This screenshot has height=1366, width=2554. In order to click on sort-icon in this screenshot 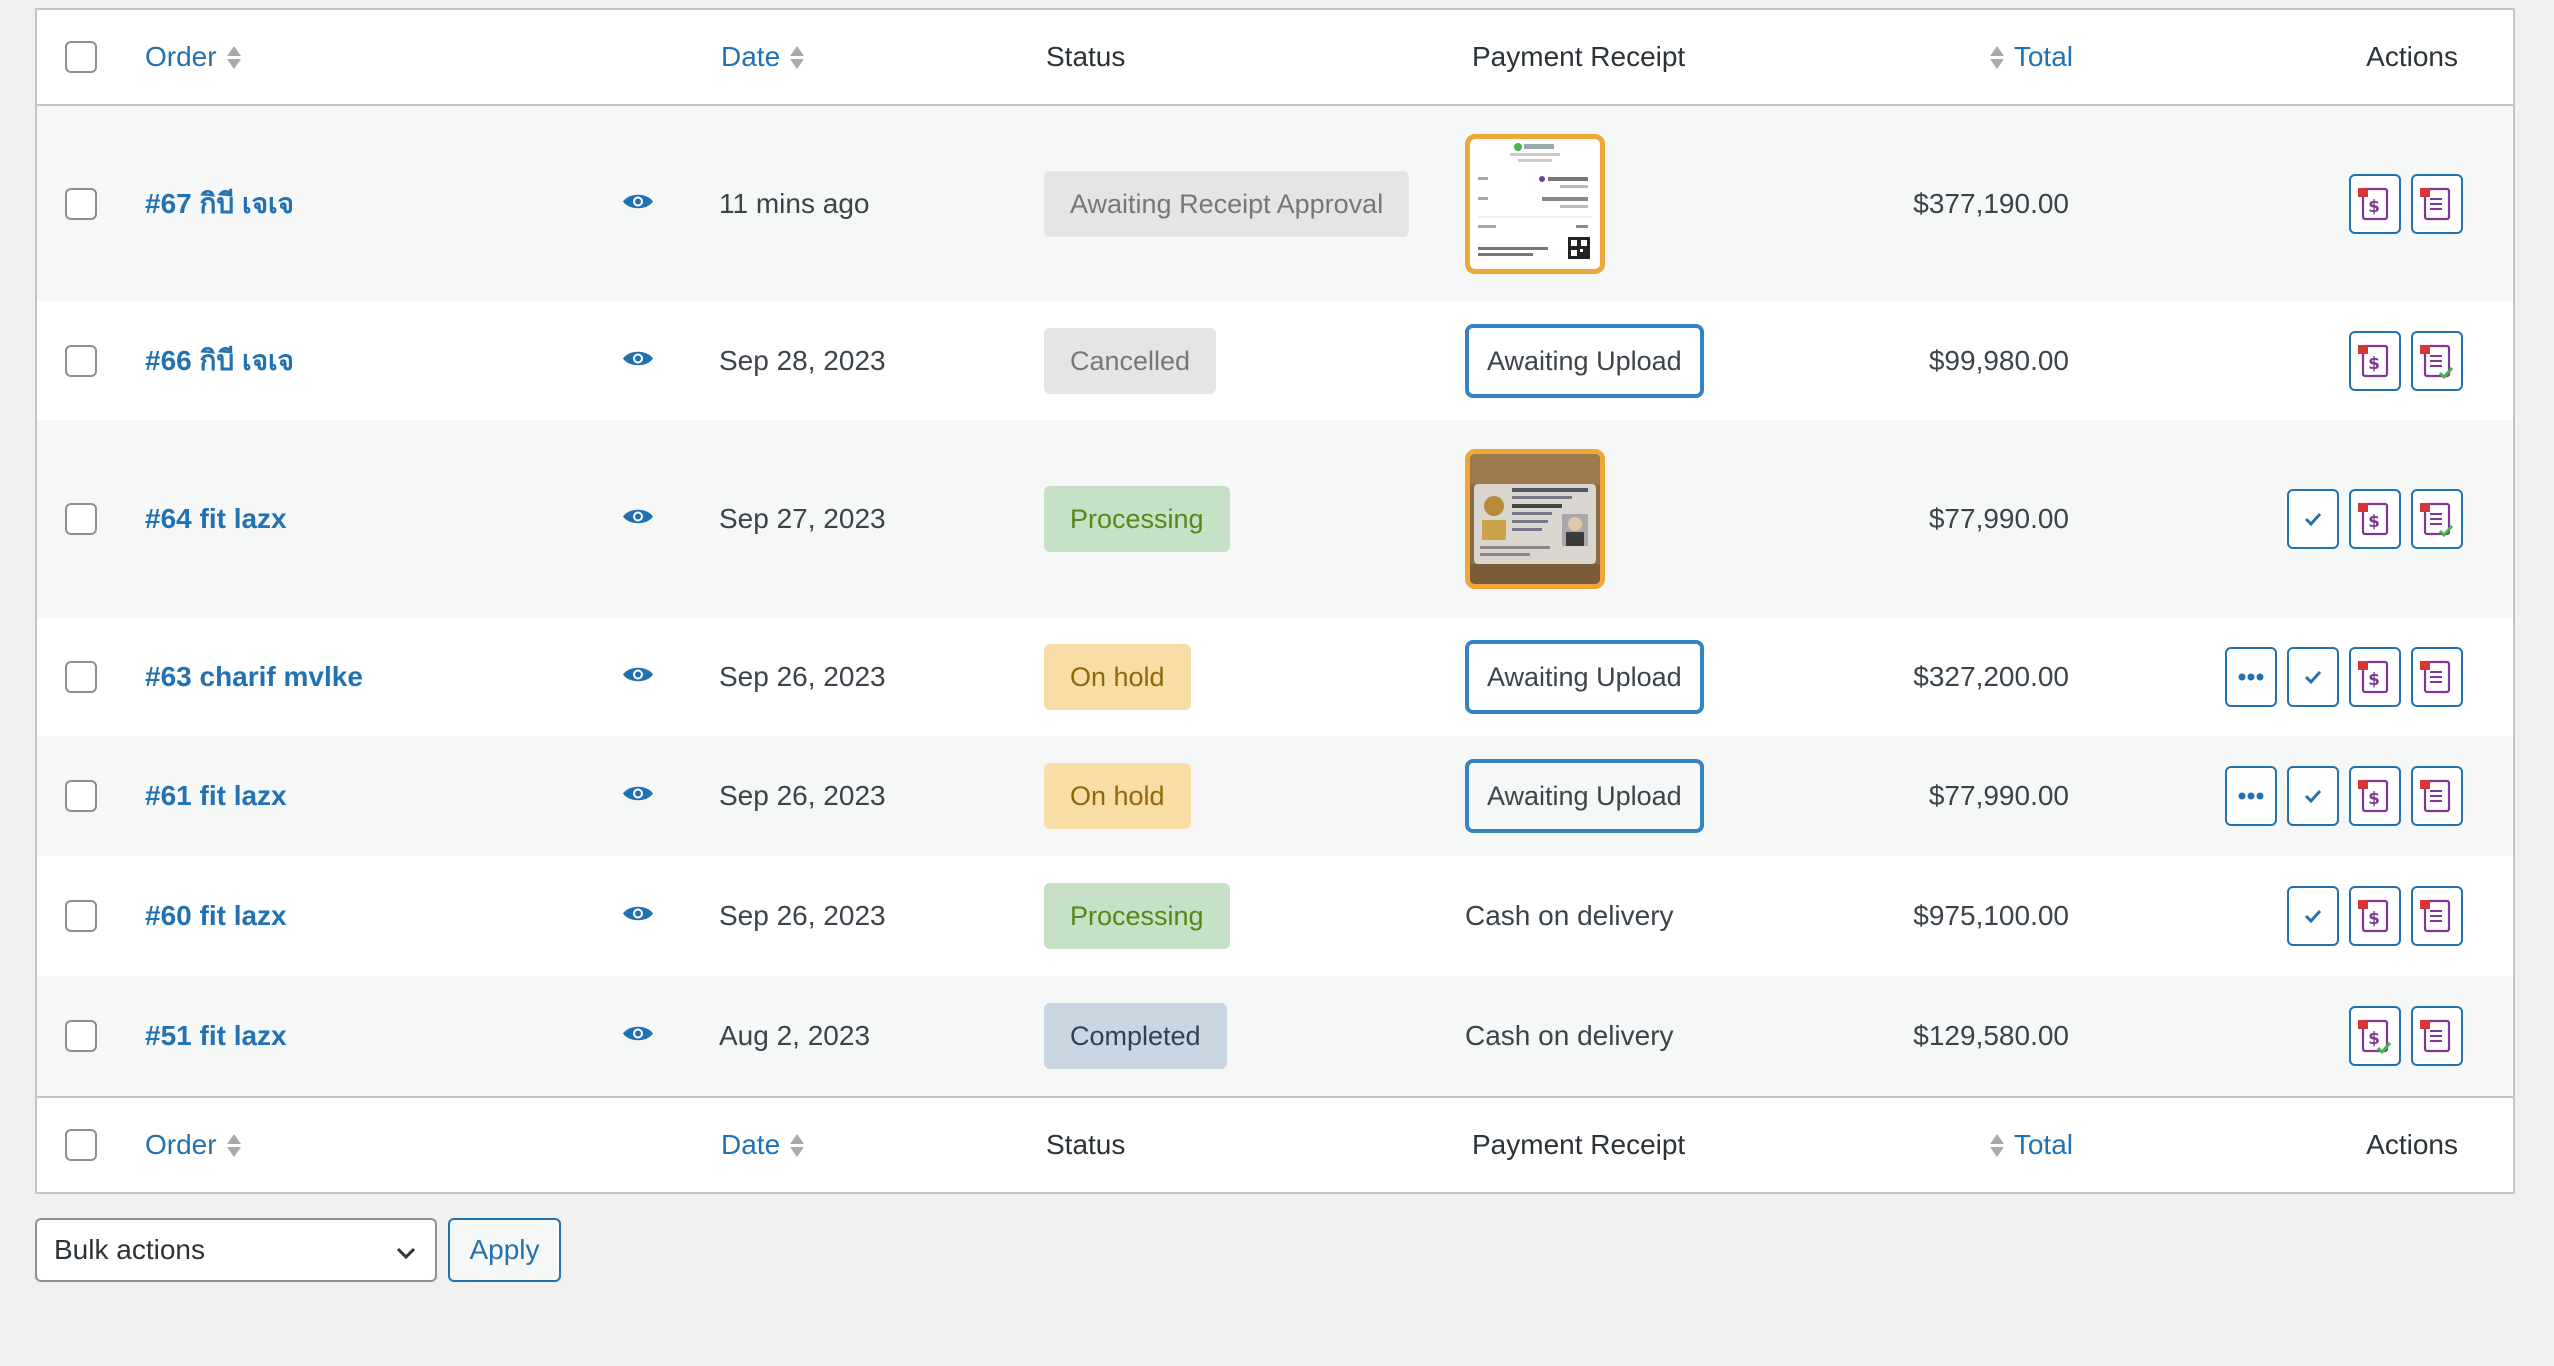, I will do `click(233, 1145)`.